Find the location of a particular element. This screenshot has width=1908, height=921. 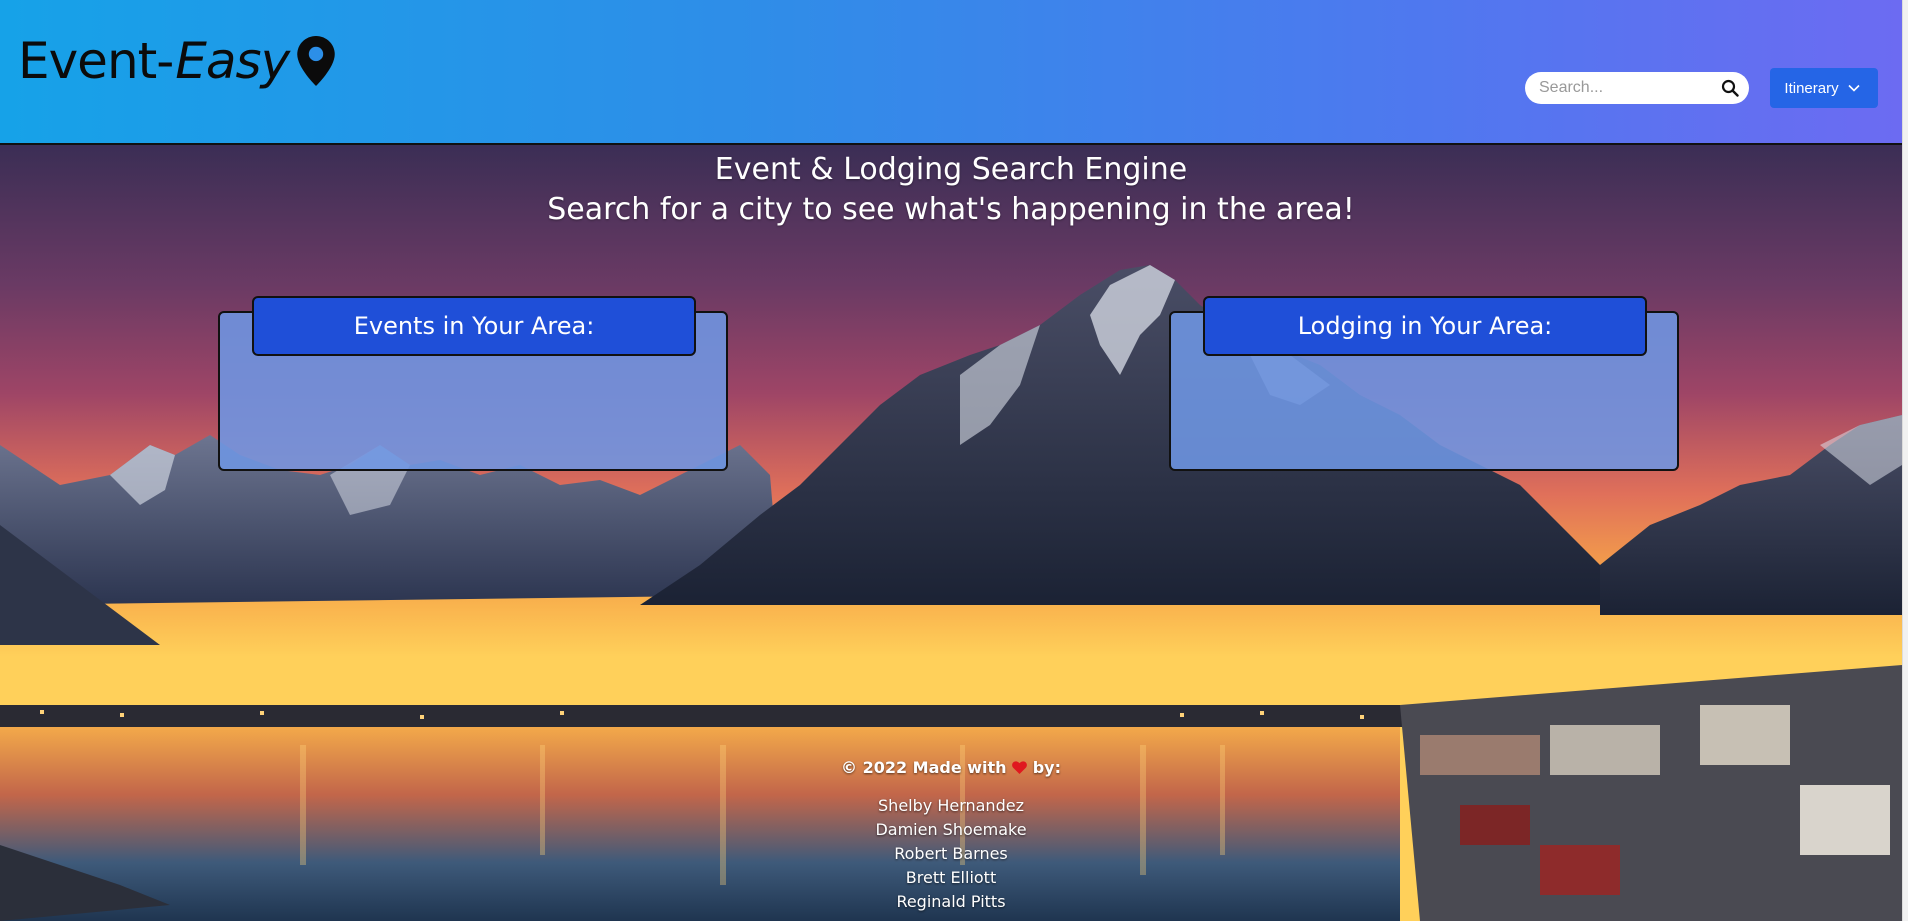

itinerary-label: Itinerary is located at coordinates (1811, 88).